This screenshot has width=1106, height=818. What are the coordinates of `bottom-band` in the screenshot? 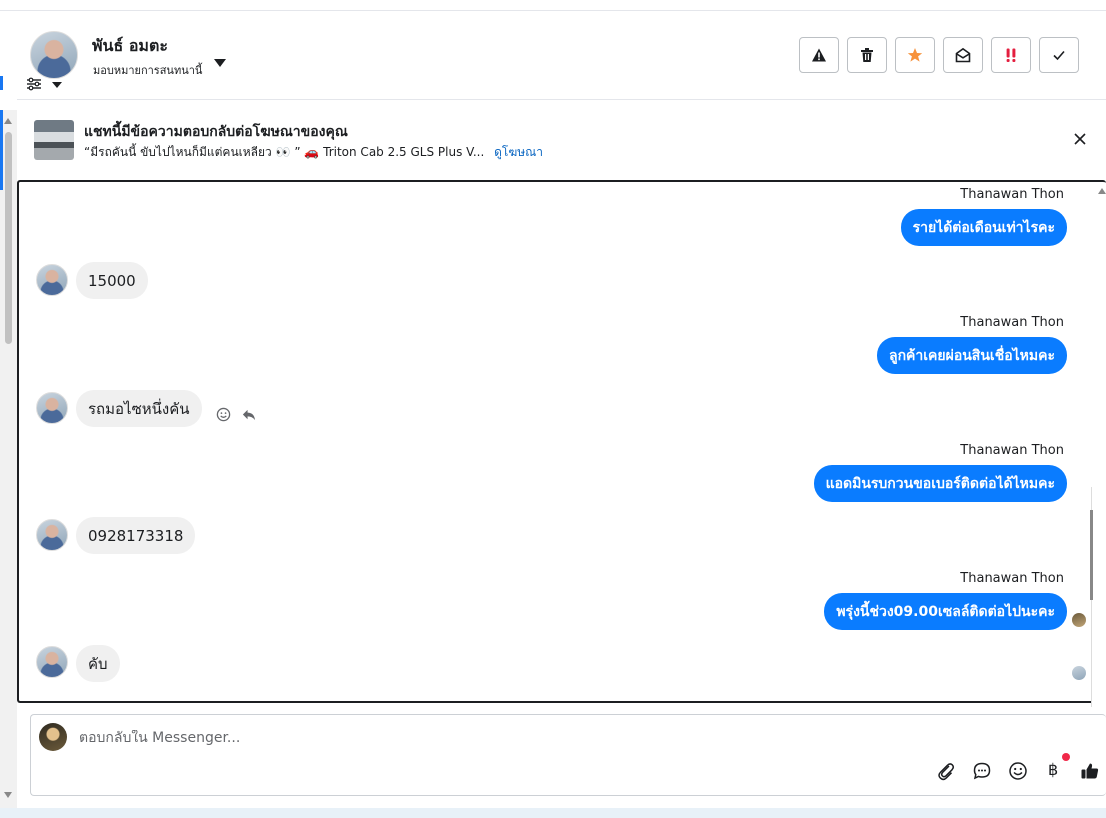 It's located at (553, 813).